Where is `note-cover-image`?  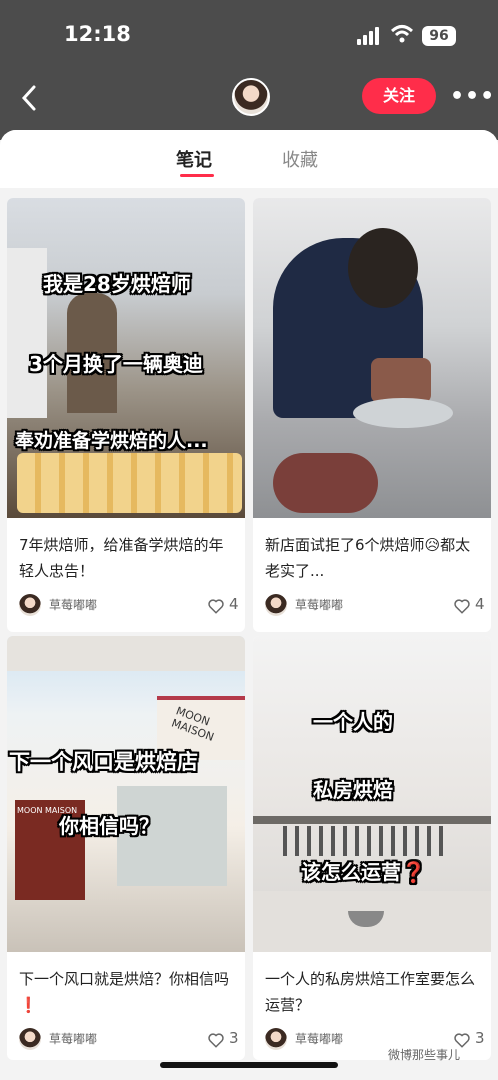
note-cover-image is located at coordinates (372, 358).